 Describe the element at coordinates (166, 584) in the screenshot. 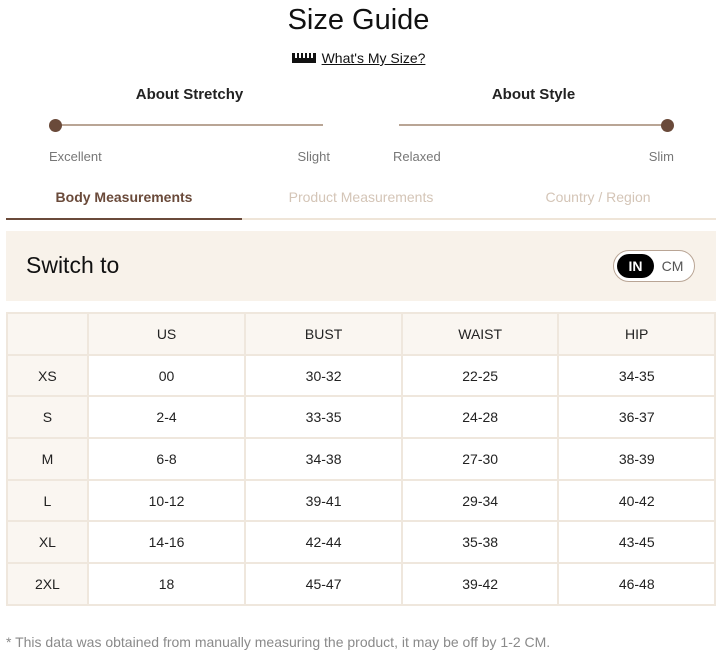

I see `table-cell: 18` at that location.